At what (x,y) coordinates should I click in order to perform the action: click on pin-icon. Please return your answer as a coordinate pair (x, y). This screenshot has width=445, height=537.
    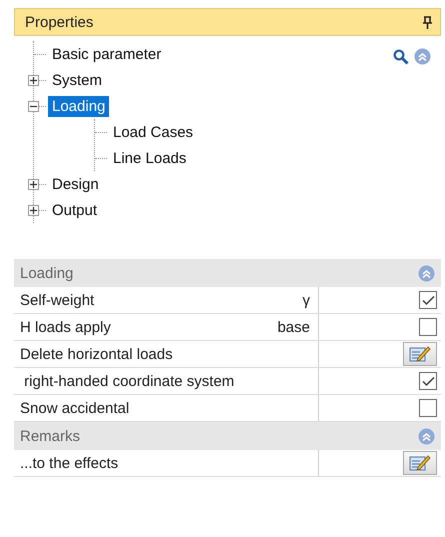
    Looking at the image, I should click on (427, 22).